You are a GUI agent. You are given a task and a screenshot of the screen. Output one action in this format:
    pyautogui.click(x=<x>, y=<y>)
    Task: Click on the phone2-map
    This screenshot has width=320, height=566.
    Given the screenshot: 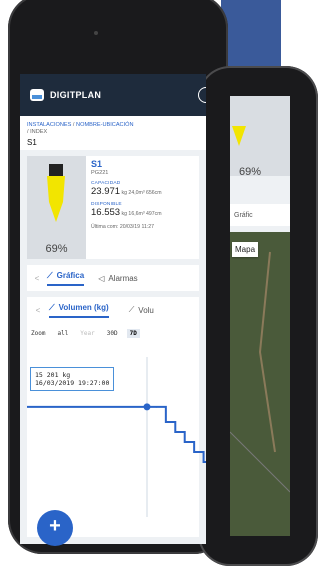 What is the action you would take?
    pyautogui.click(x=260, y=384)
    